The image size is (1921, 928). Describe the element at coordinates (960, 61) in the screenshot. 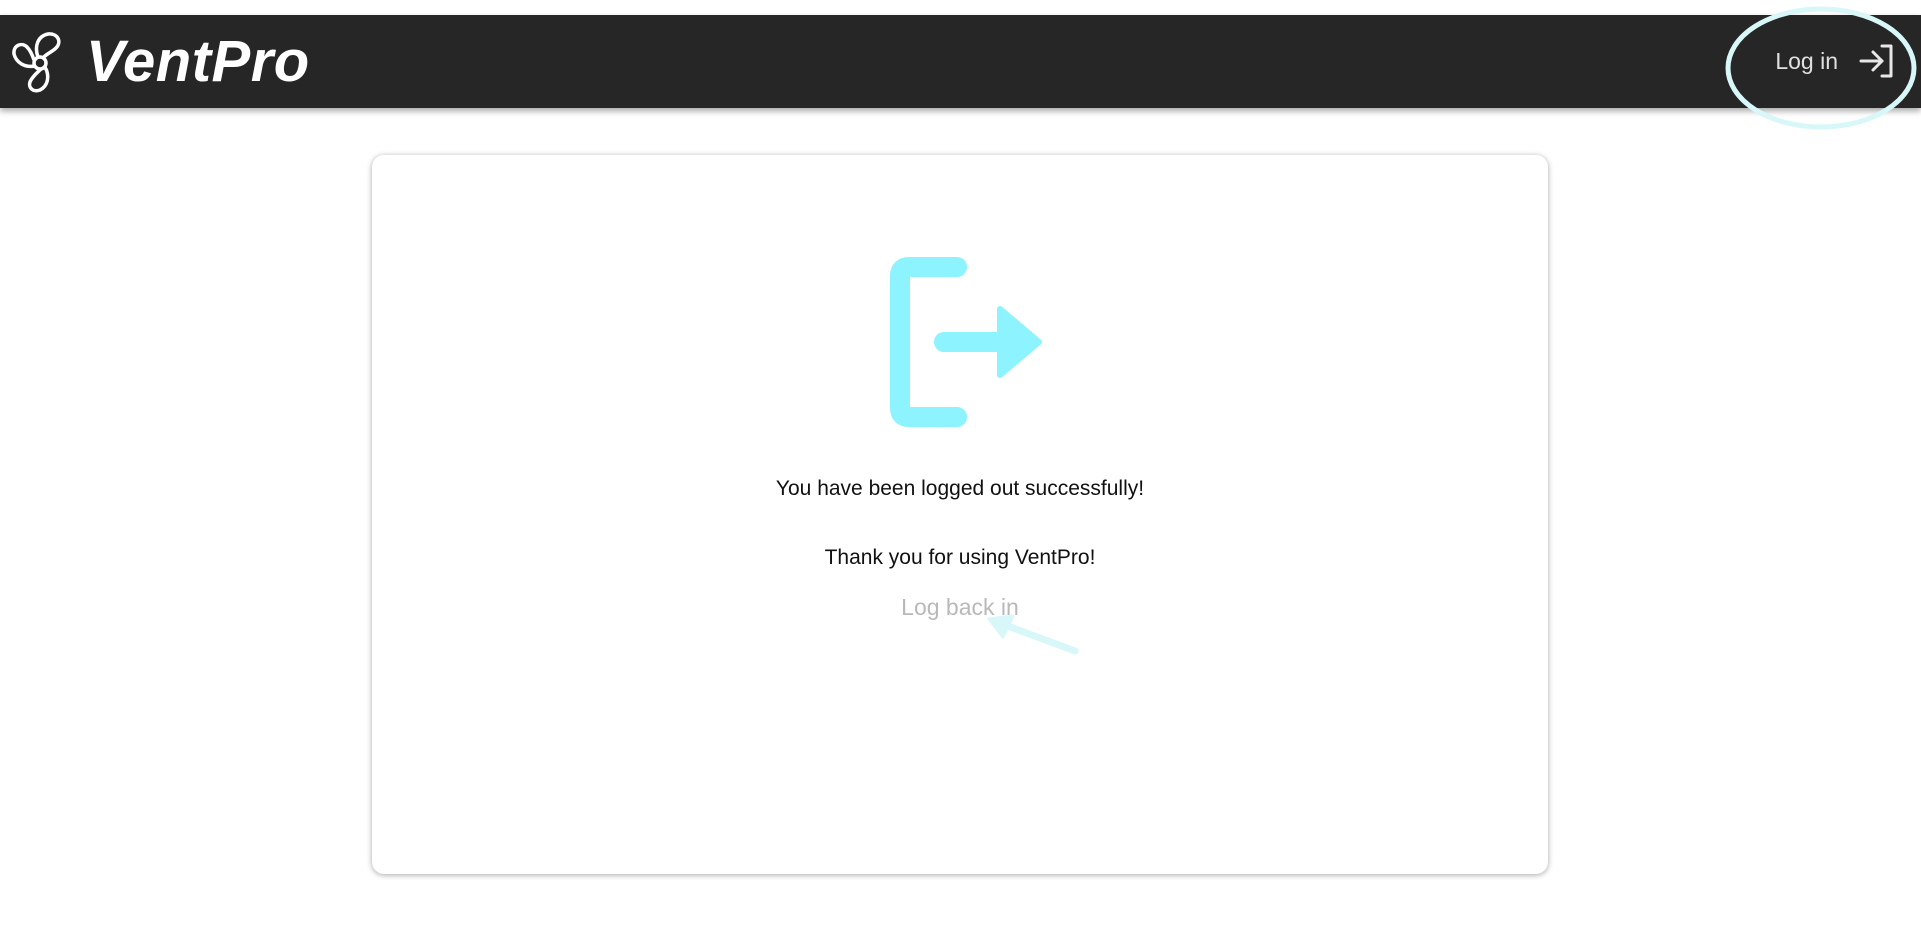

I see `top-navbar: VentPro Log in` at that location.